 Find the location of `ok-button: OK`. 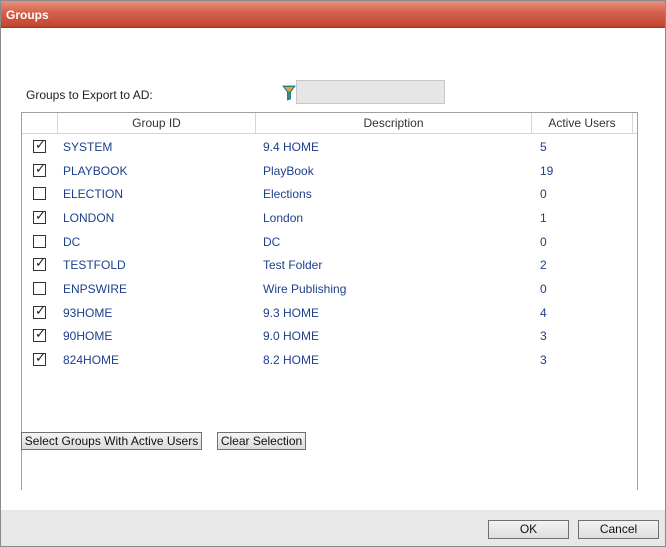

ok-button: OK is located at coordinates (528, 529).